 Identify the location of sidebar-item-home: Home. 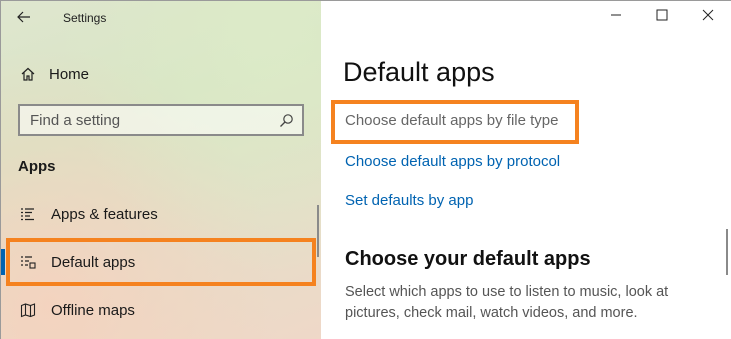
(161, 74).